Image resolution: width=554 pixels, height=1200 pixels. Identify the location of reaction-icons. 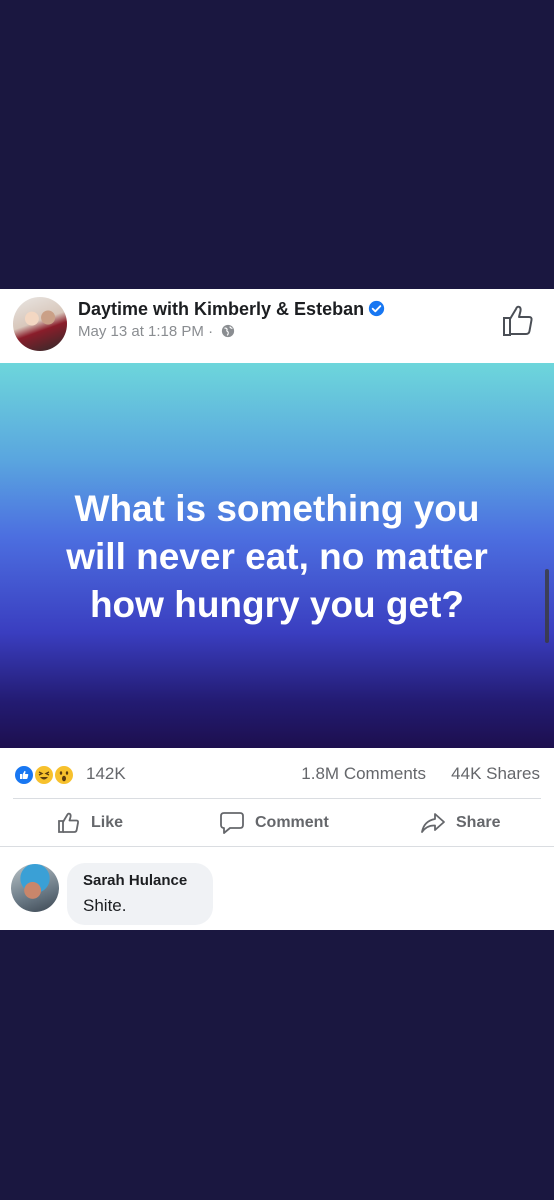
(48, 775).